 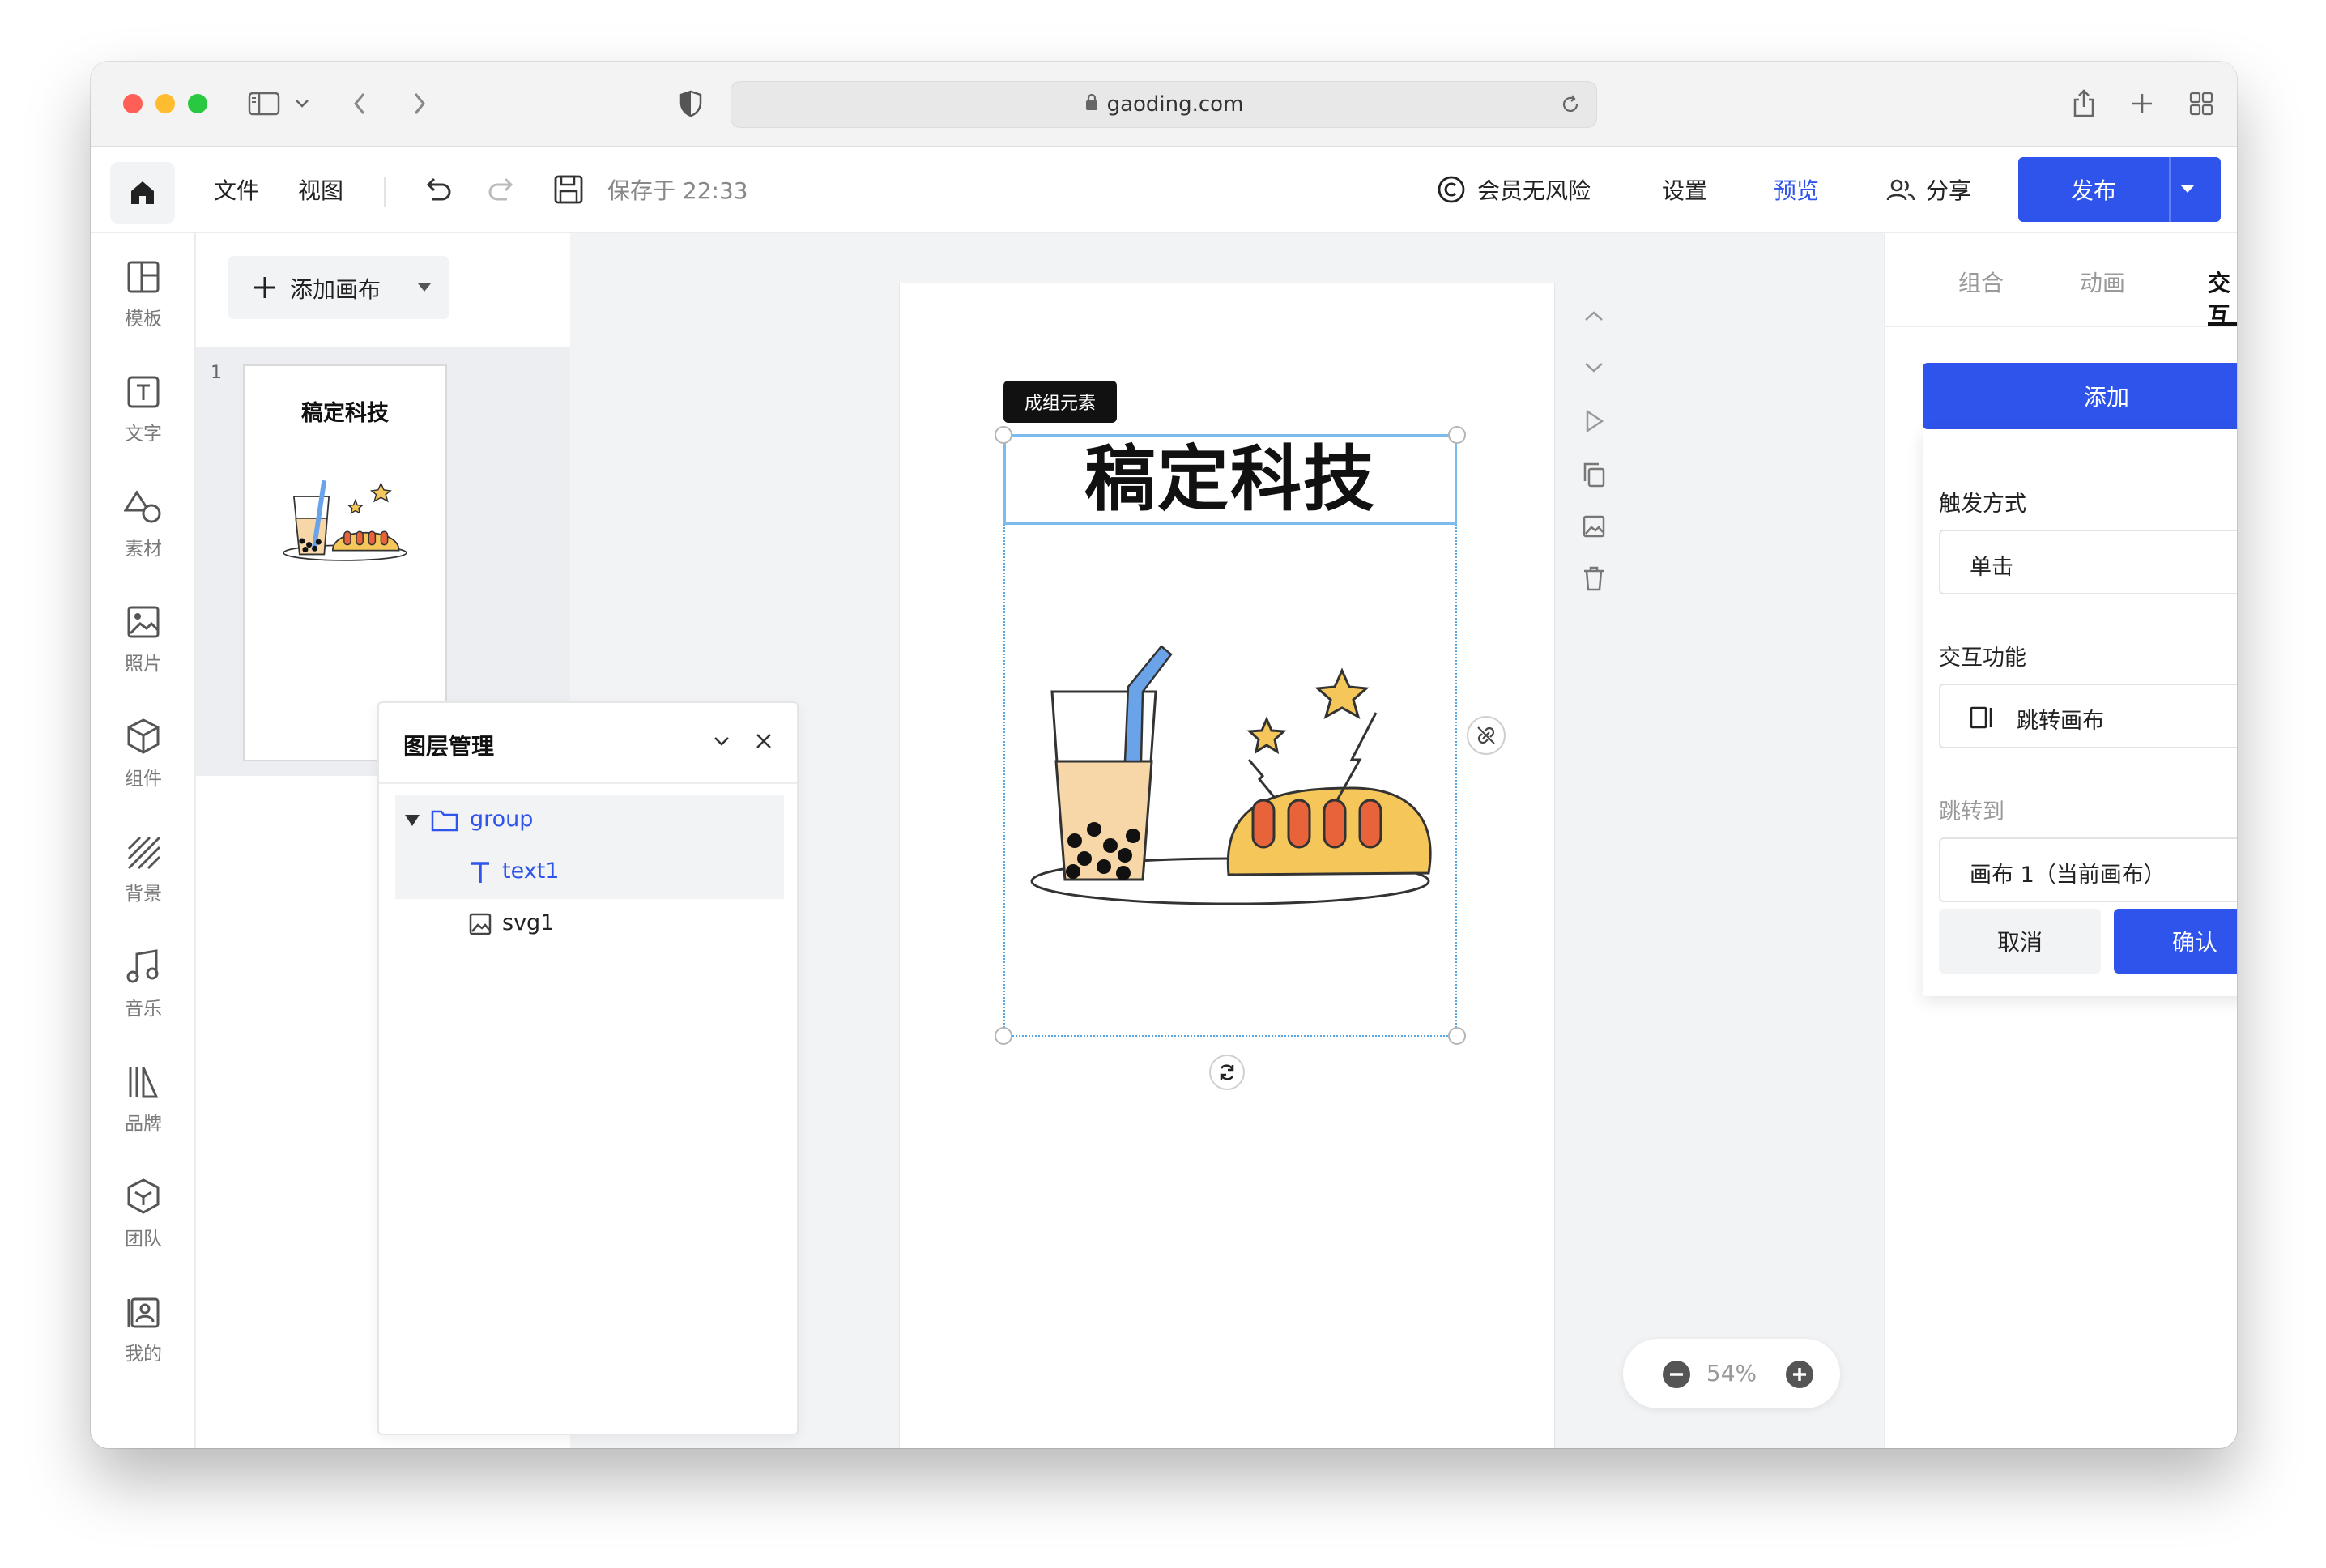 What do you see at coordinates (143, 298) in the screenshot?
I see `sidebar-item-template: 模板` at bounding box center [143, 298].